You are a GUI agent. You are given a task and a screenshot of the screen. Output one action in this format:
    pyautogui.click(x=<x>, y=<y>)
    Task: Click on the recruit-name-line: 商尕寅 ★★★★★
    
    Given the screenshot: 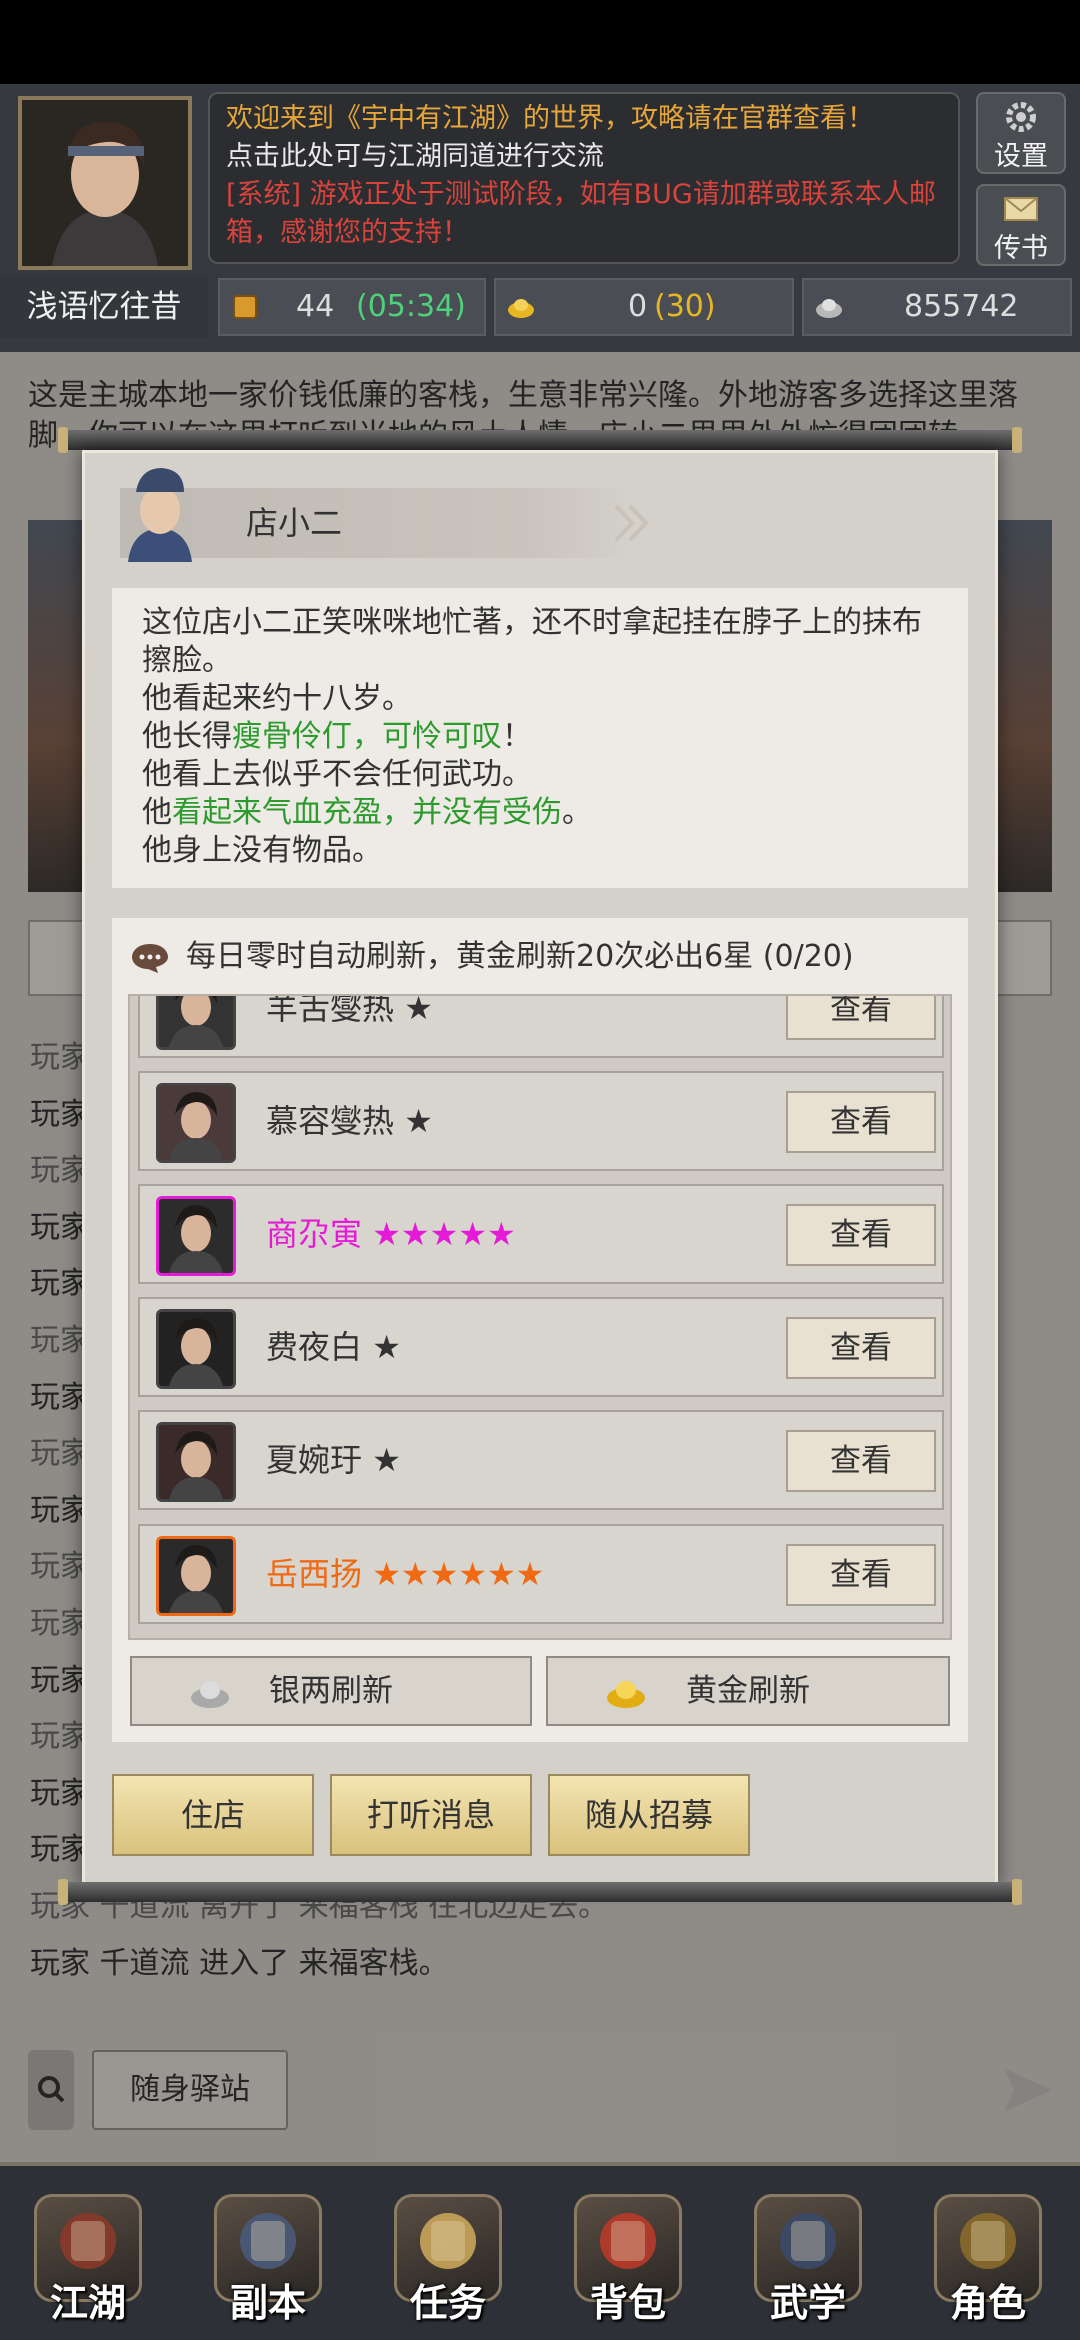 What is the action you would take?
    pyautogui.click(x=391, y=1234)
    